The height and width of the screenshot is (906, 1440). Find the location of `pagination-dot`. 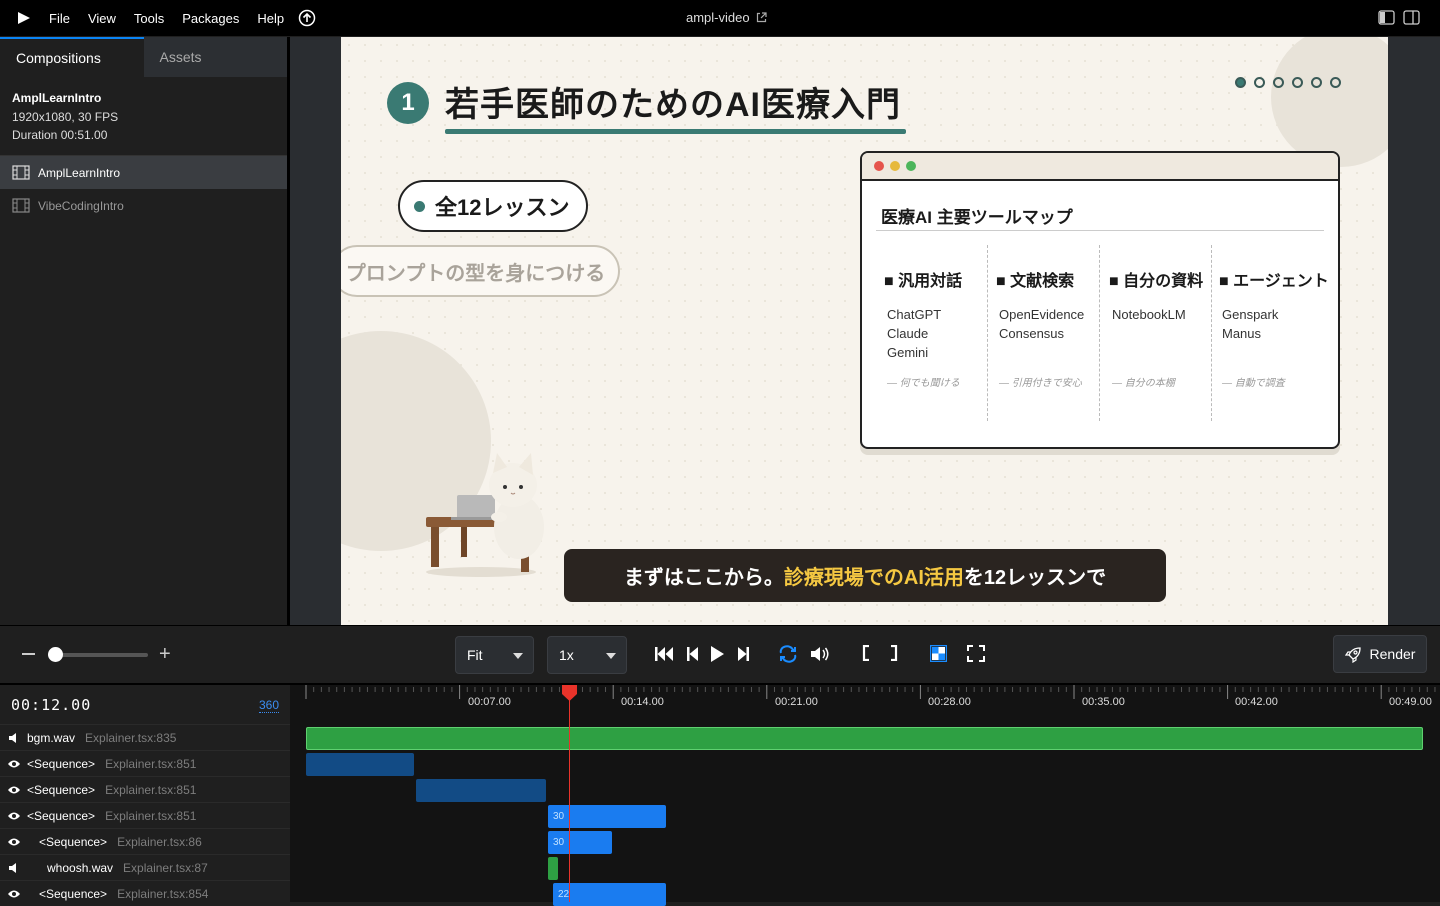

pagination-dot is located at coordinates (1278, 82).